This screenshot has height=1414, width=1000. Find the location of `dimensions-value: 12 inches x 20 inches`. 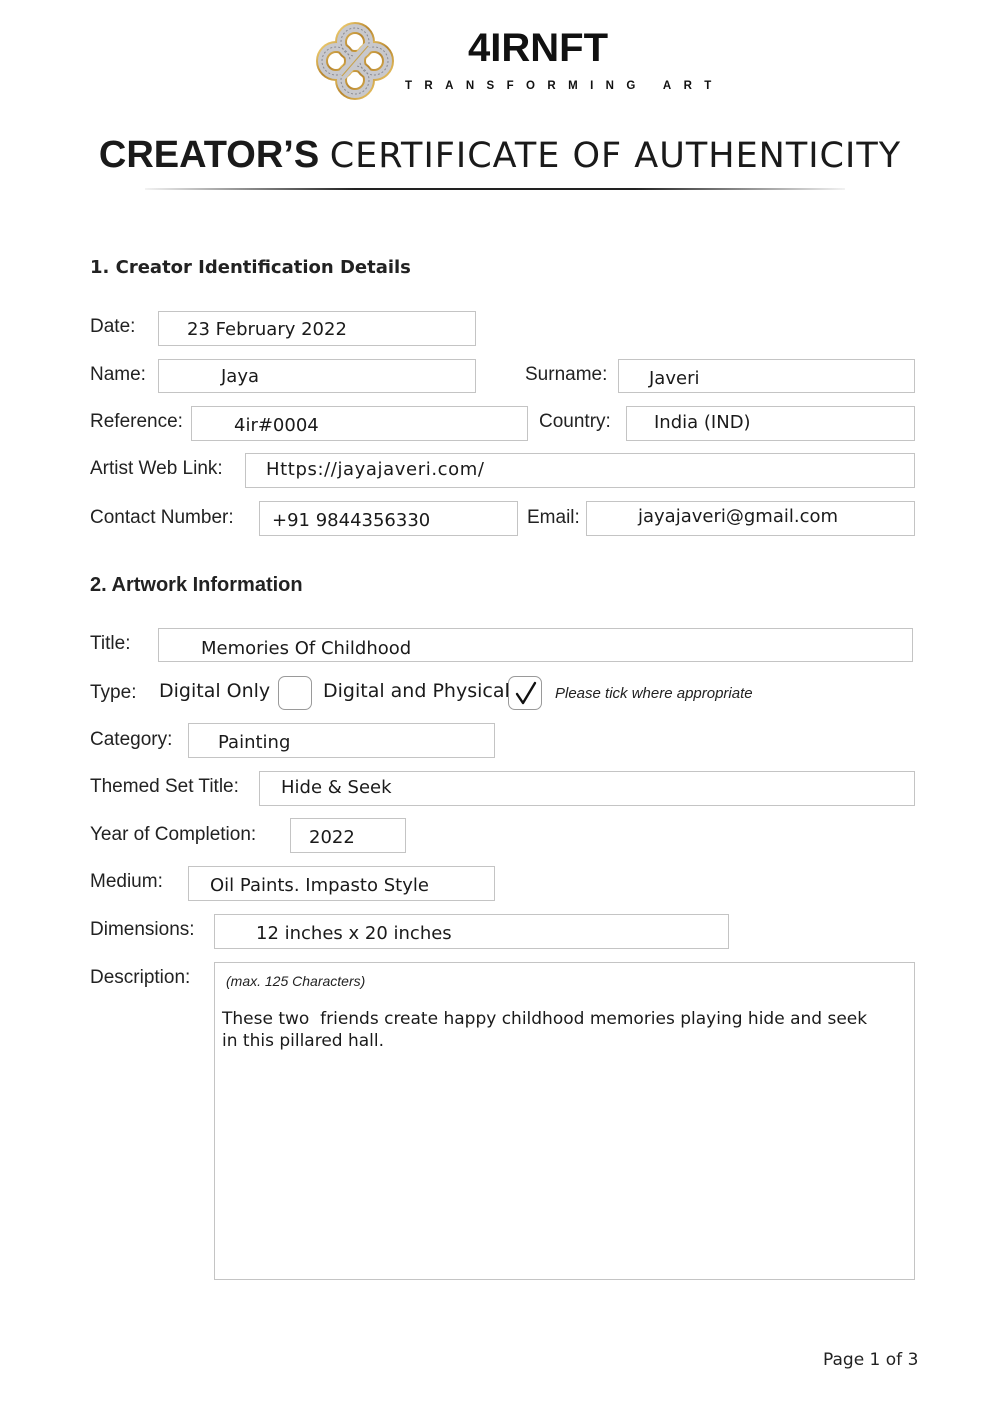

dimensions-value: 12 inches x 20 inches is located at coordinates (354, 933).